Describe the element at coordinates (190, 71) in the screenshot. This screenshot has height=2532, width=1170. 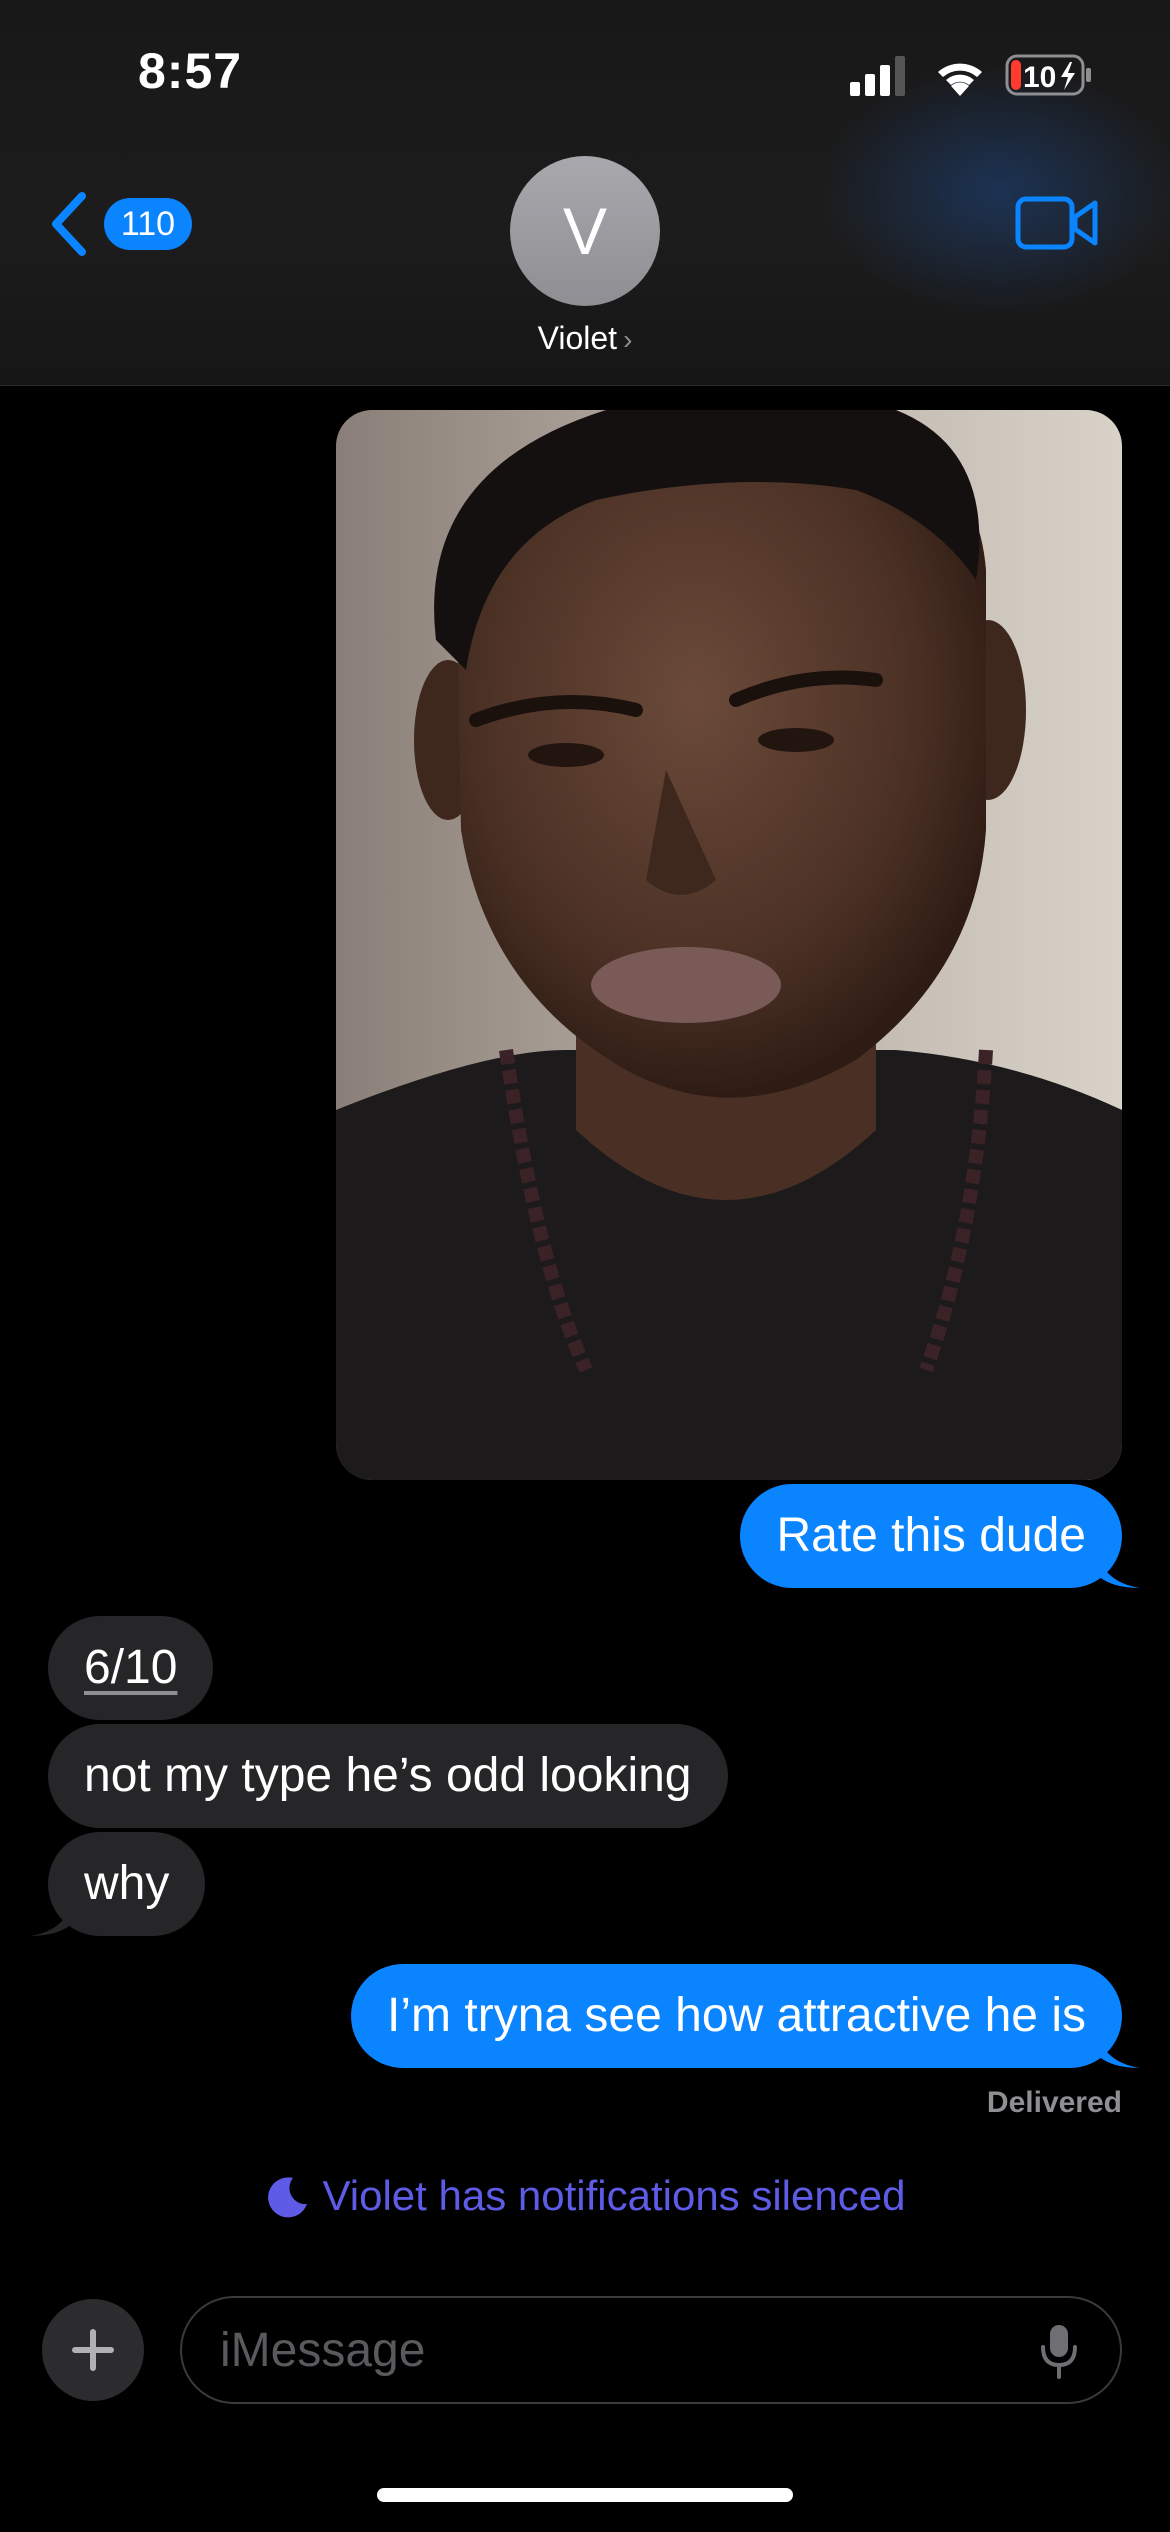
I see `status-time: 8:57` at that location.